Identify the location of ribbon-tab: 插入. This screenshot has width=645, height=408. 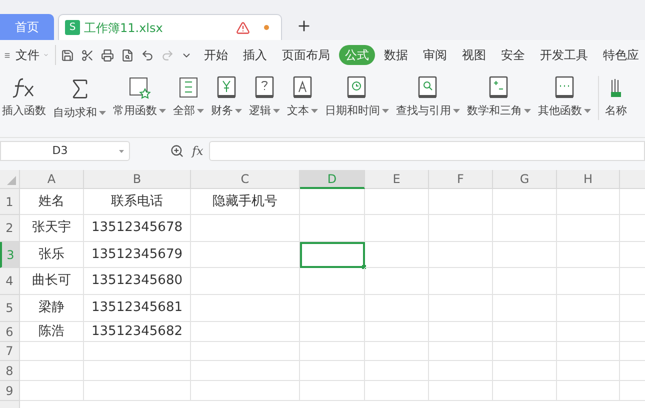
(255, 55).